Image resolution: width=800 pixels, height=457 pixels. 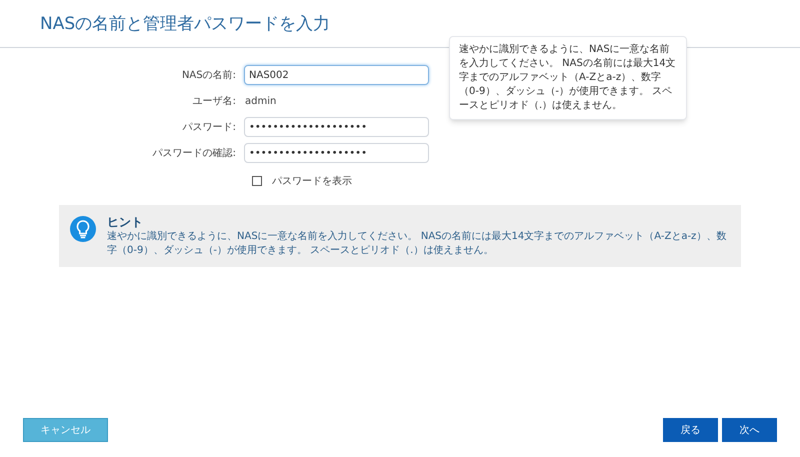 I want to click on username-value: admin, so click(x=260, y=101).